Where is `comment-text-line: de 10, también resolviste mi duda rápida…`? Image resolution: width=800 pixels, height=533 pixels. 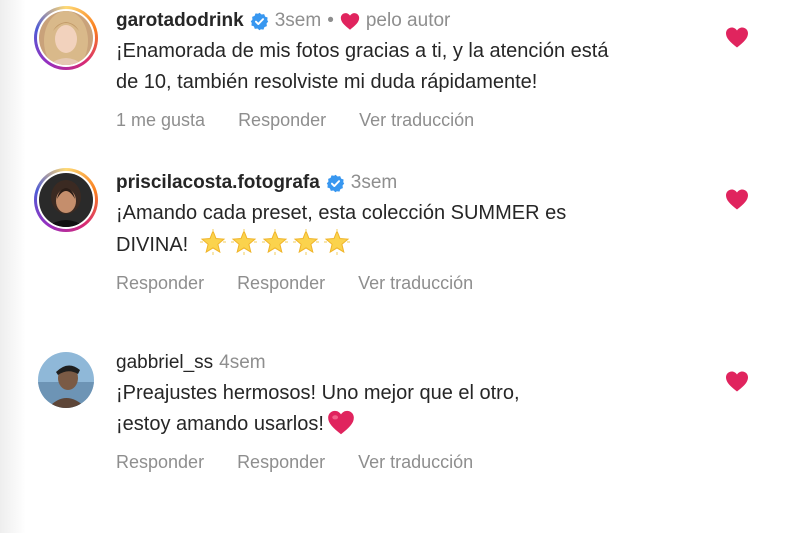
comment-text-line: de 10, también resolviste mi duda rápida… is located at coordinates (327, 82).